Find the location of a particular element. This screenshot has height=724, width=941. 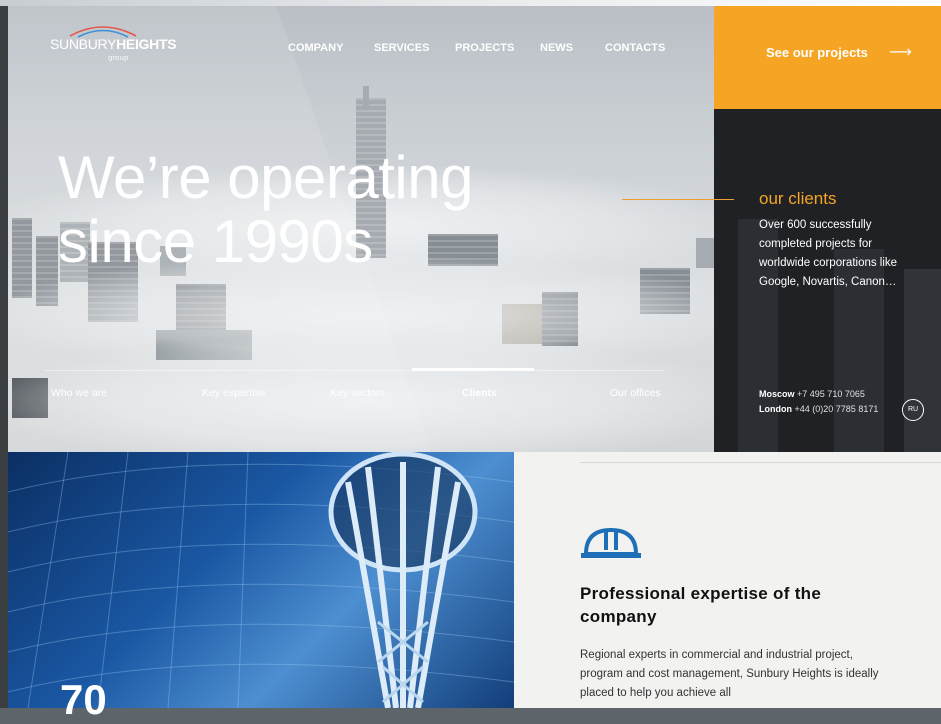

tab-our-offices: Our offices is located at coordinates (635, 393).